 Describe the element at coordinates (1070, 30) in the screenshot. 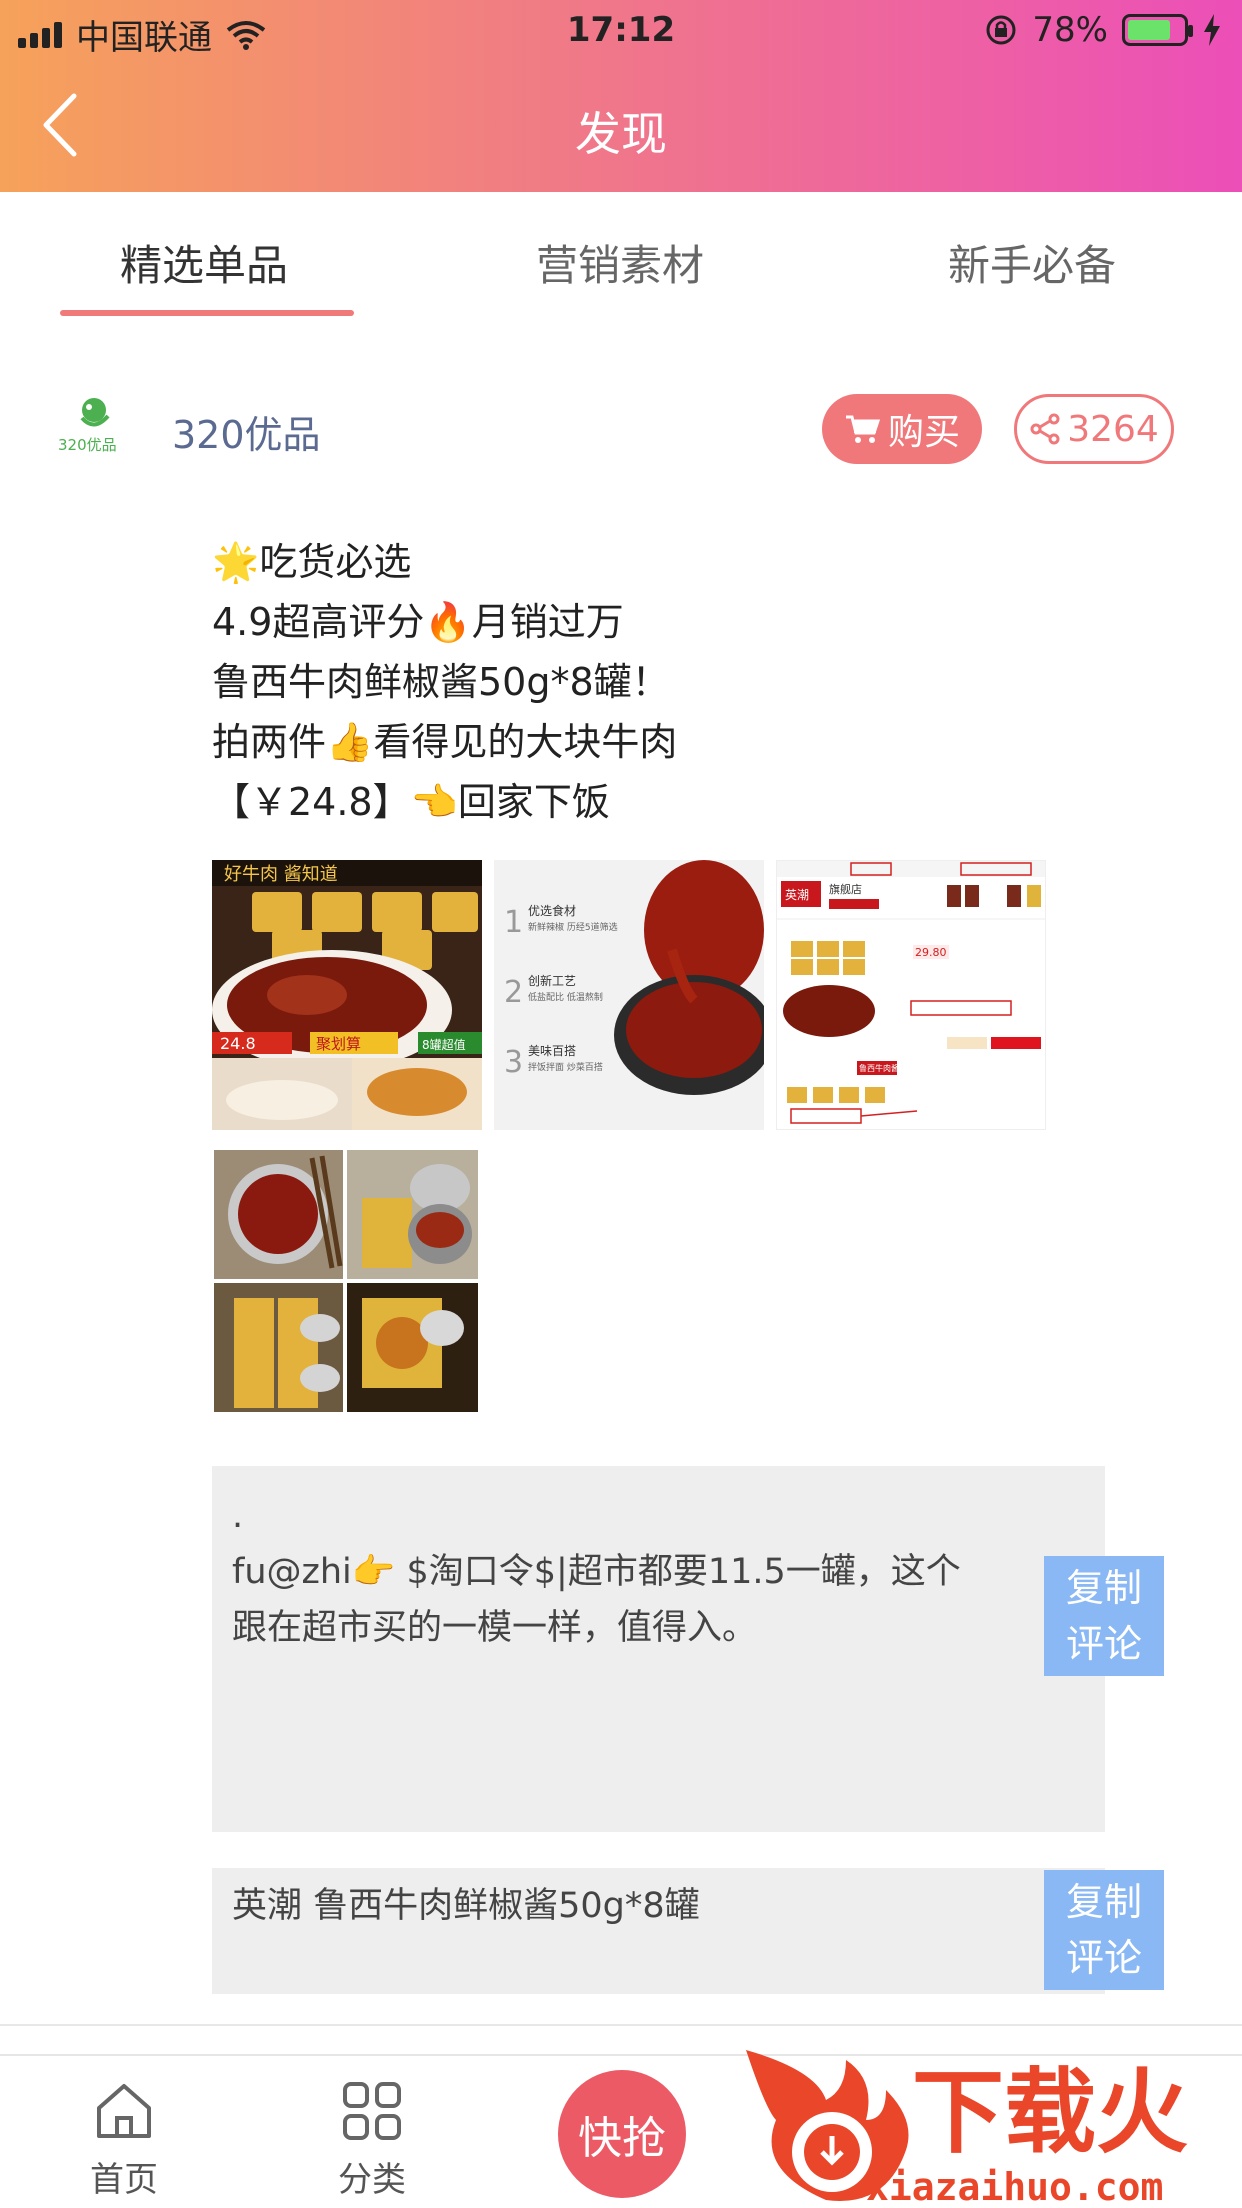

I see `battery-percent: 78%` at that location.